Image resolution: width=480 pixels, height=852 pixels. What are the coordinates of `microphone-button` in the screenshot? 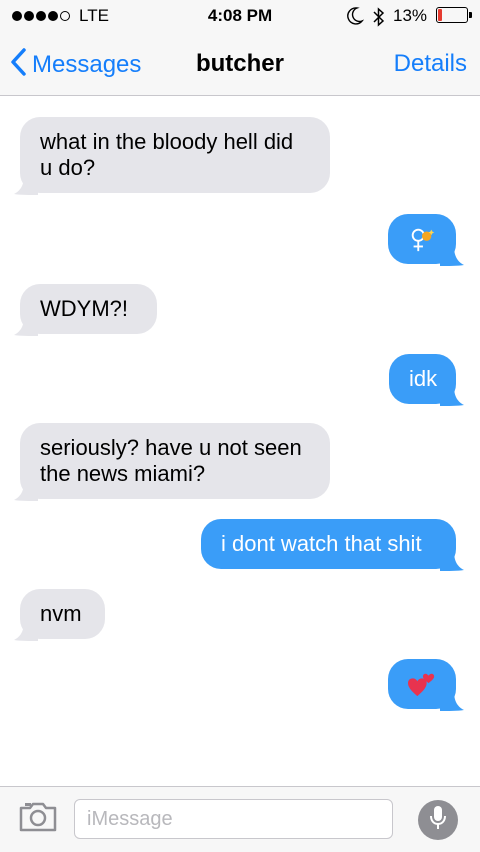 It's located at (438, 820).